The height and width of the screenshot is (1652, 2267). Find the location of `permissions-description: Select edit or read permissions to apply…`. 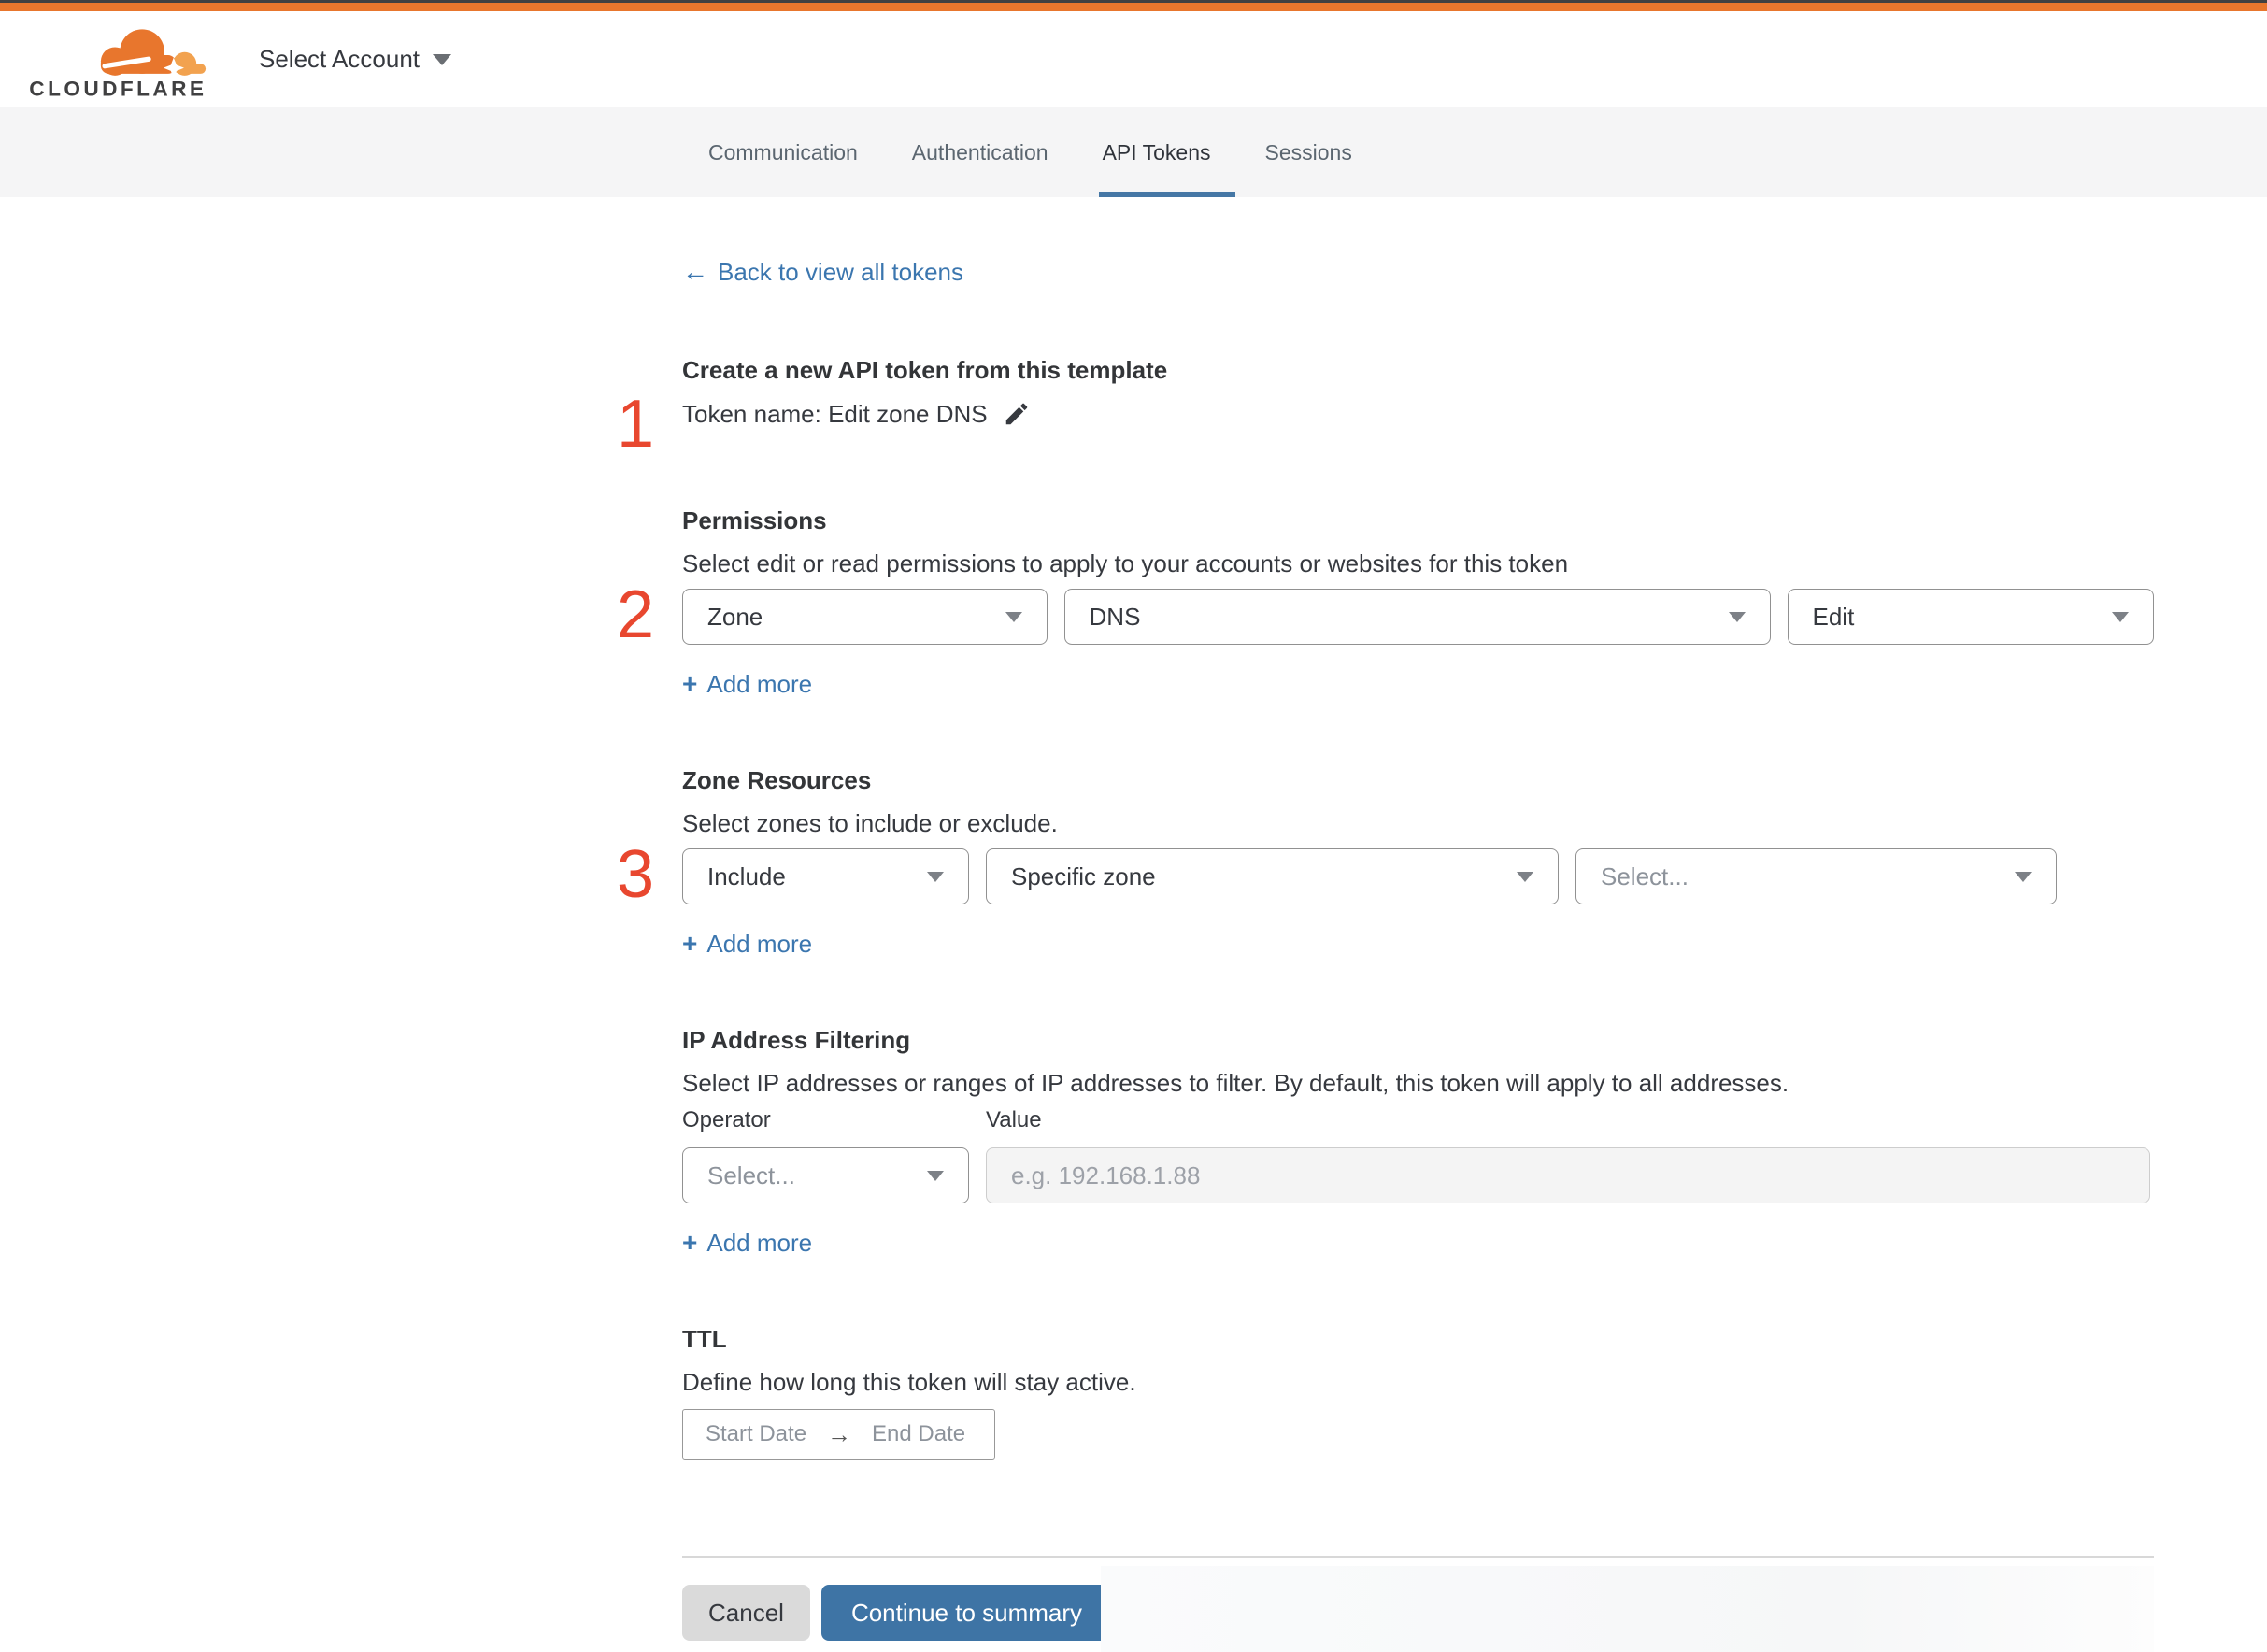

permissions-description: Select edit or read permissions to apply… is located at coordinates (1126, 563).